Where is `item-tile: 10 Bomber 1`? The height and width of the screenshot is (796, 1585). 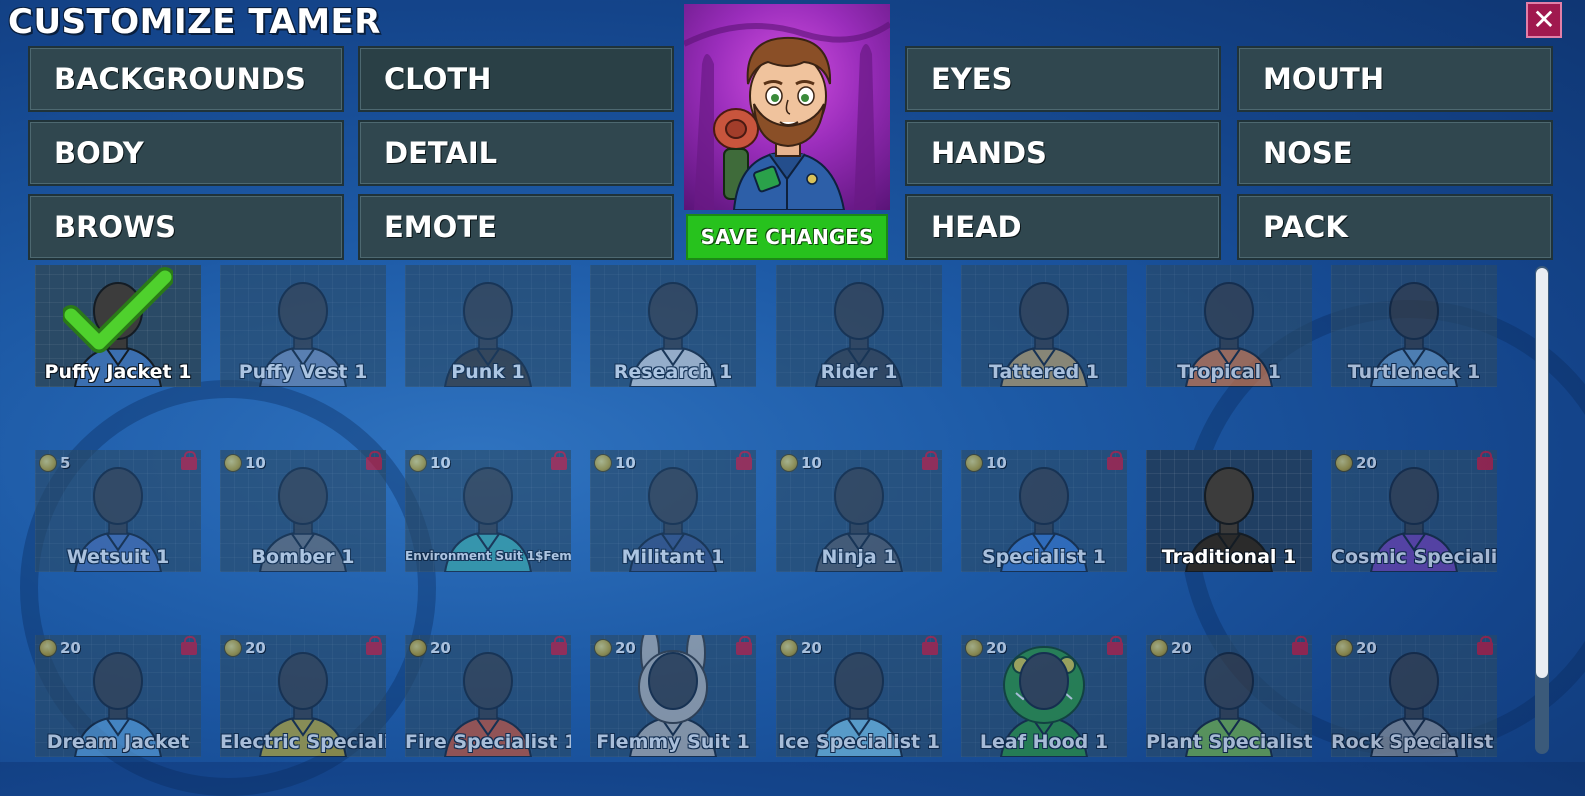
item-tile: 10 Bomber 1 is located at coordinates (303, 511).